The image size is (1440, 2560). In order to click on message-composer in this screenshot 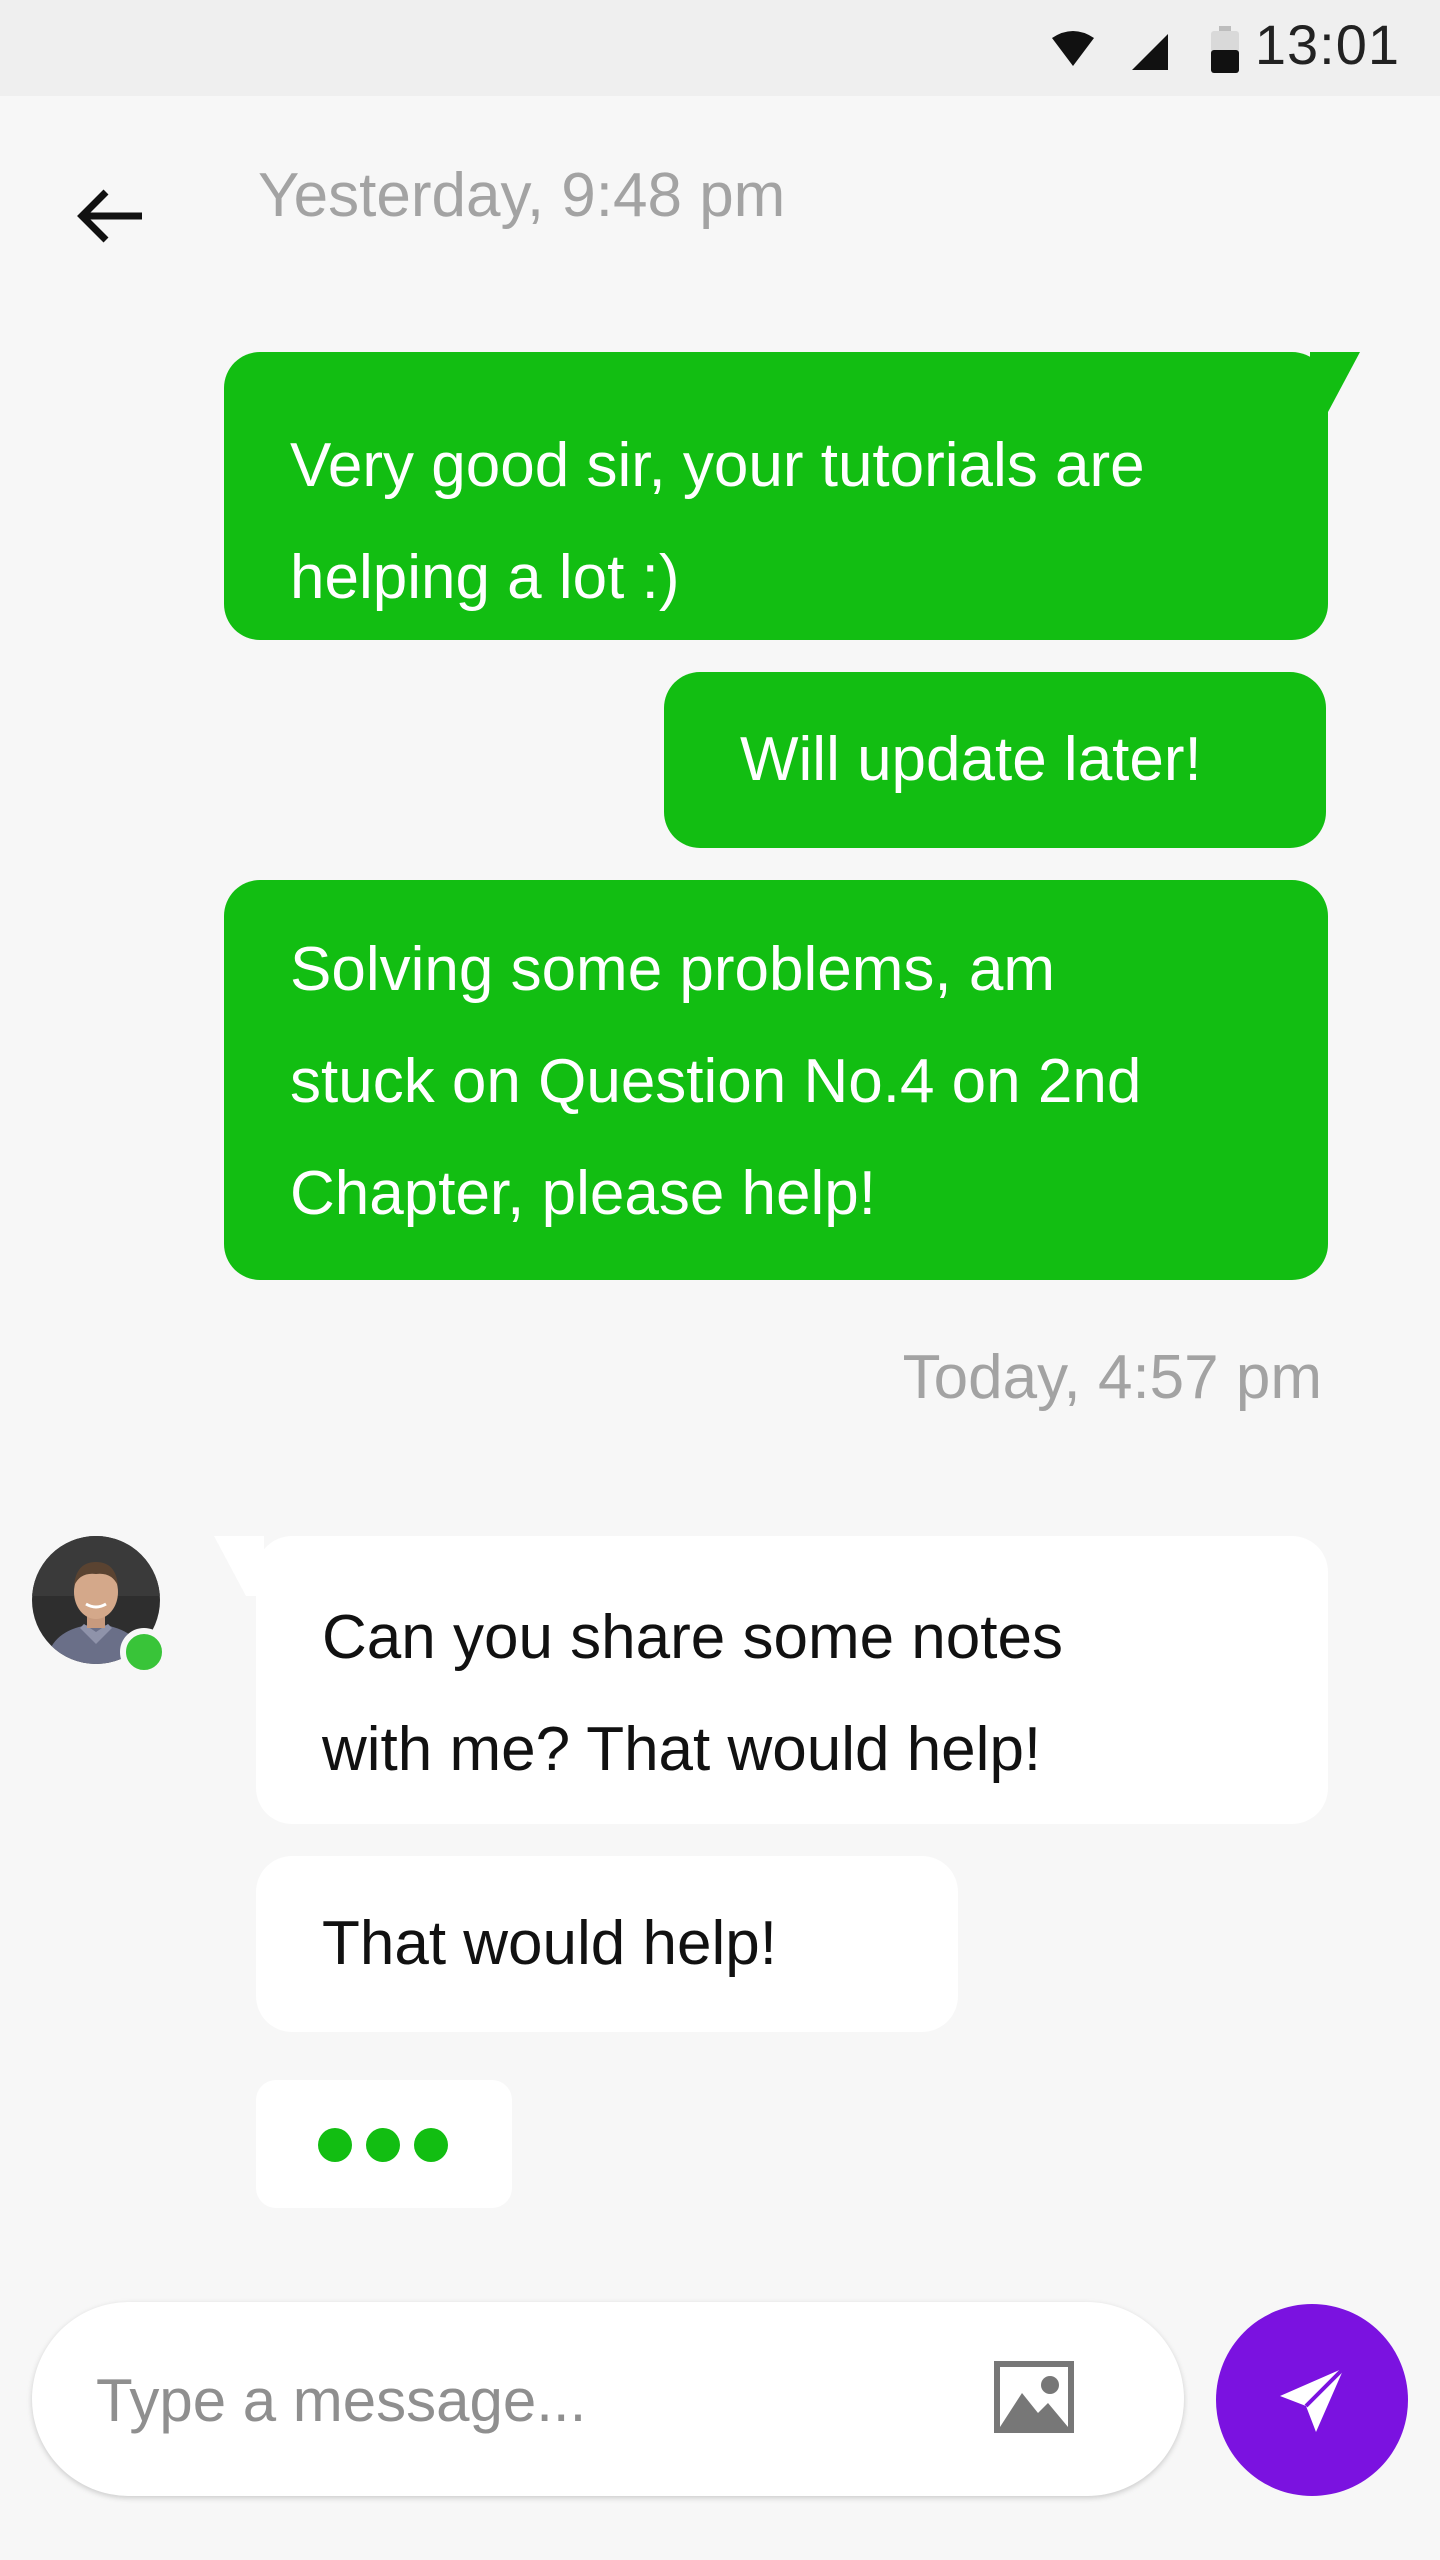, I will do `click(608, 2400)`.